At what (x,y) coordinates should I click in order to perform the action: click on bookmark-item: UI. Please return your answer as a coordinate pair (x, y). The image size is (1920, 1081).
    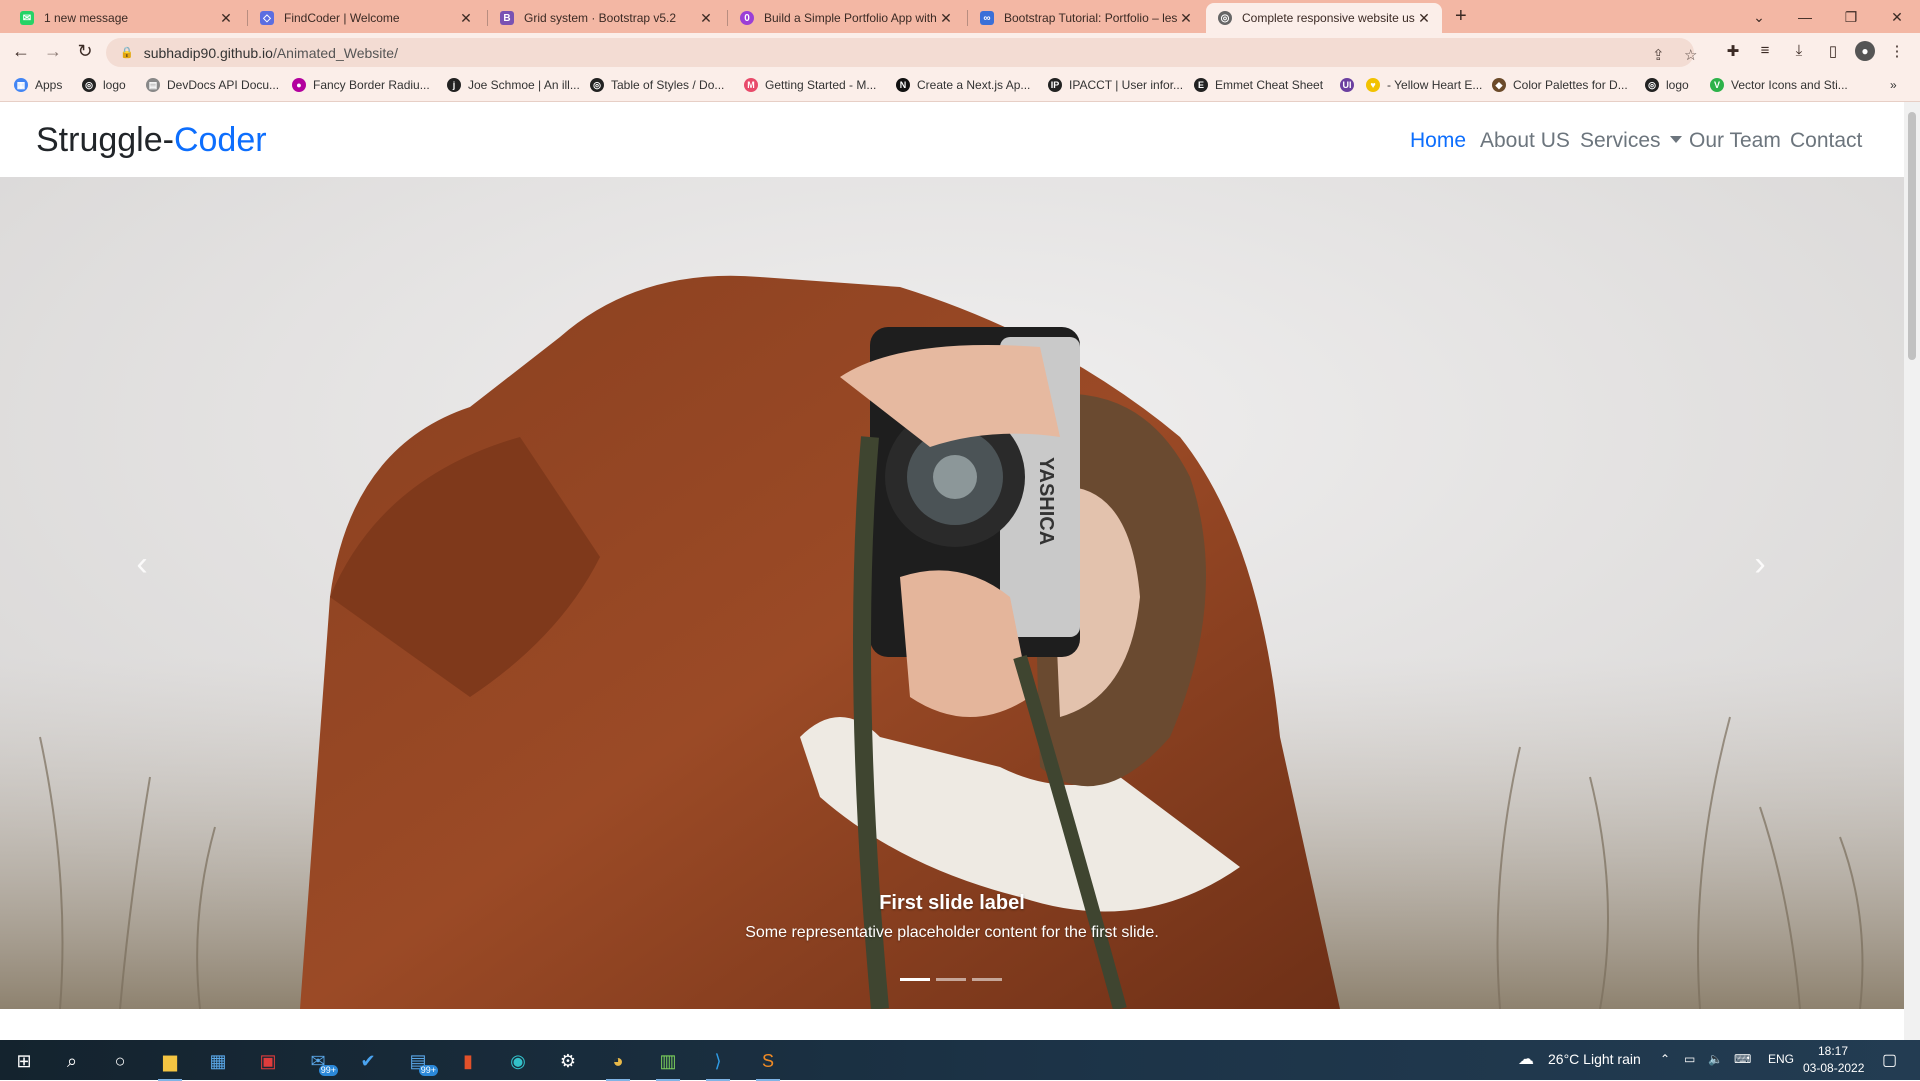
    Looking at the image, I should click on (1350, 85).